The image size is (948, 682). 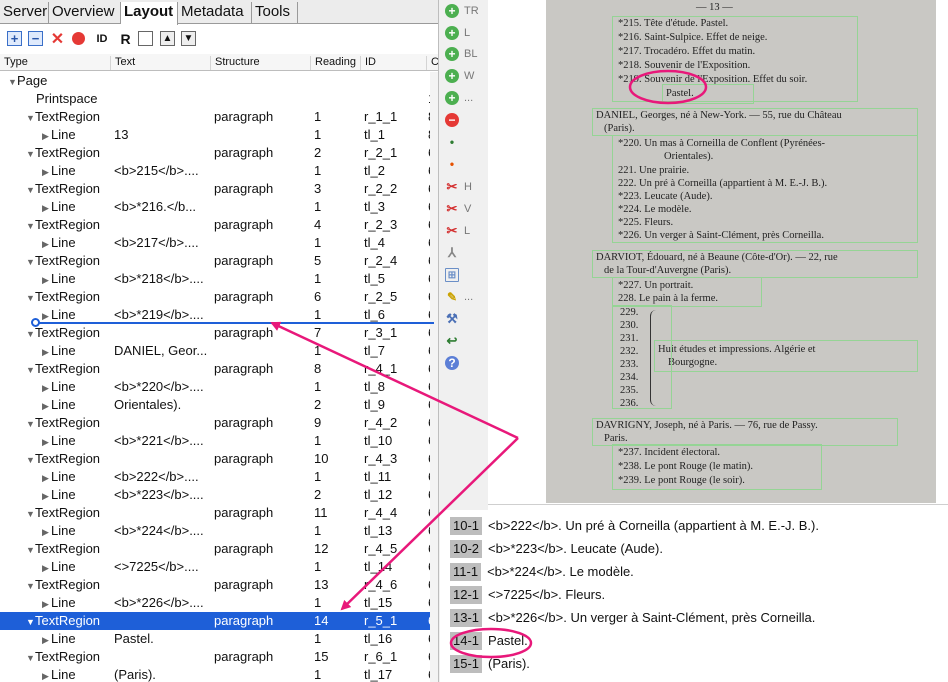 I want to click on col-type: Type, so click(x=55, y=63).